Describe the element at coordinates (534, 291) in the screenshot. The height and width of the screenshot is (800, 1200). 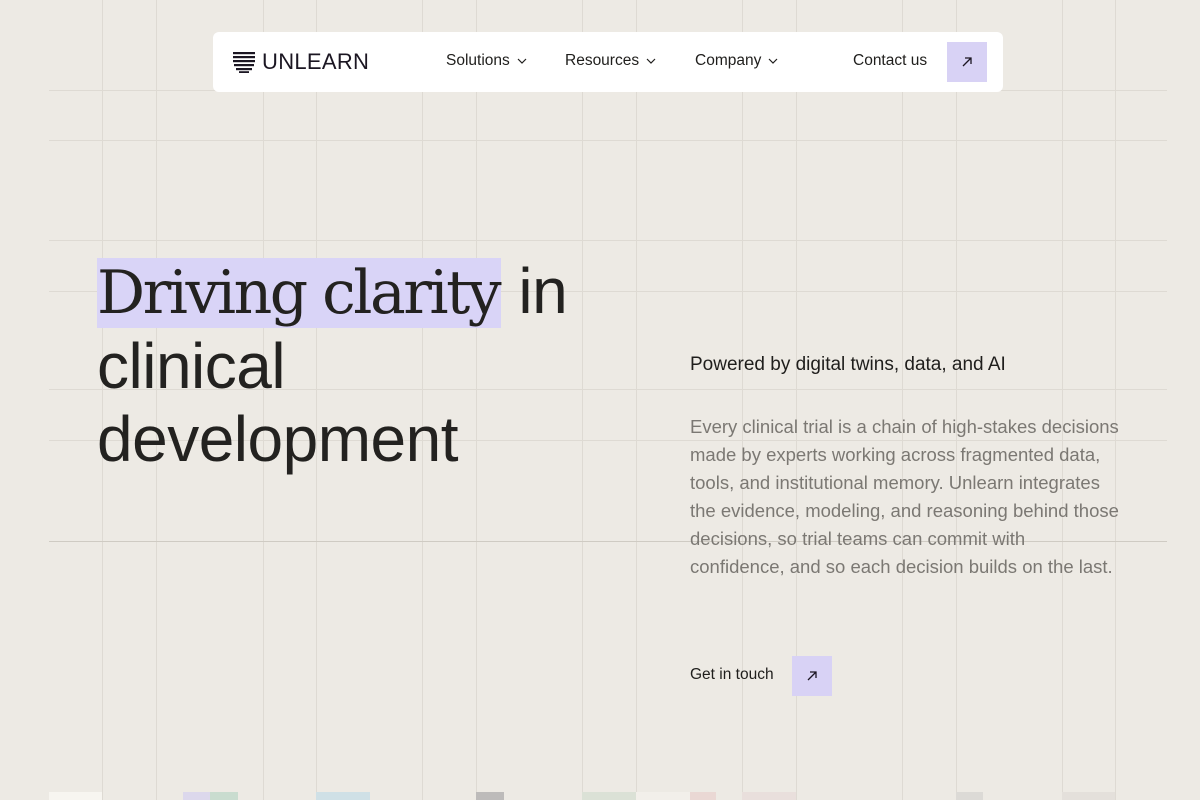
I see `headline-text: in` at that location.